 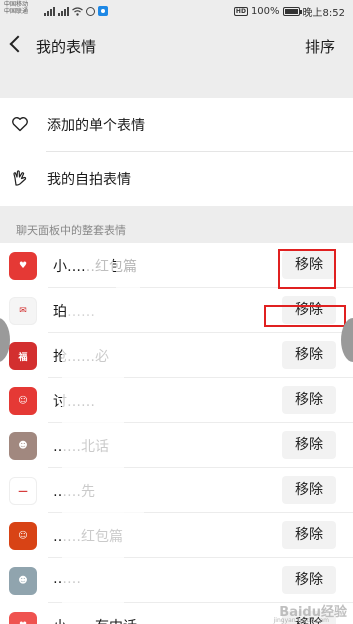 What do you see at coordinates (18, 44) in the screenshot?
I see `back-arrow-icon` at bounding box center [18, 44].